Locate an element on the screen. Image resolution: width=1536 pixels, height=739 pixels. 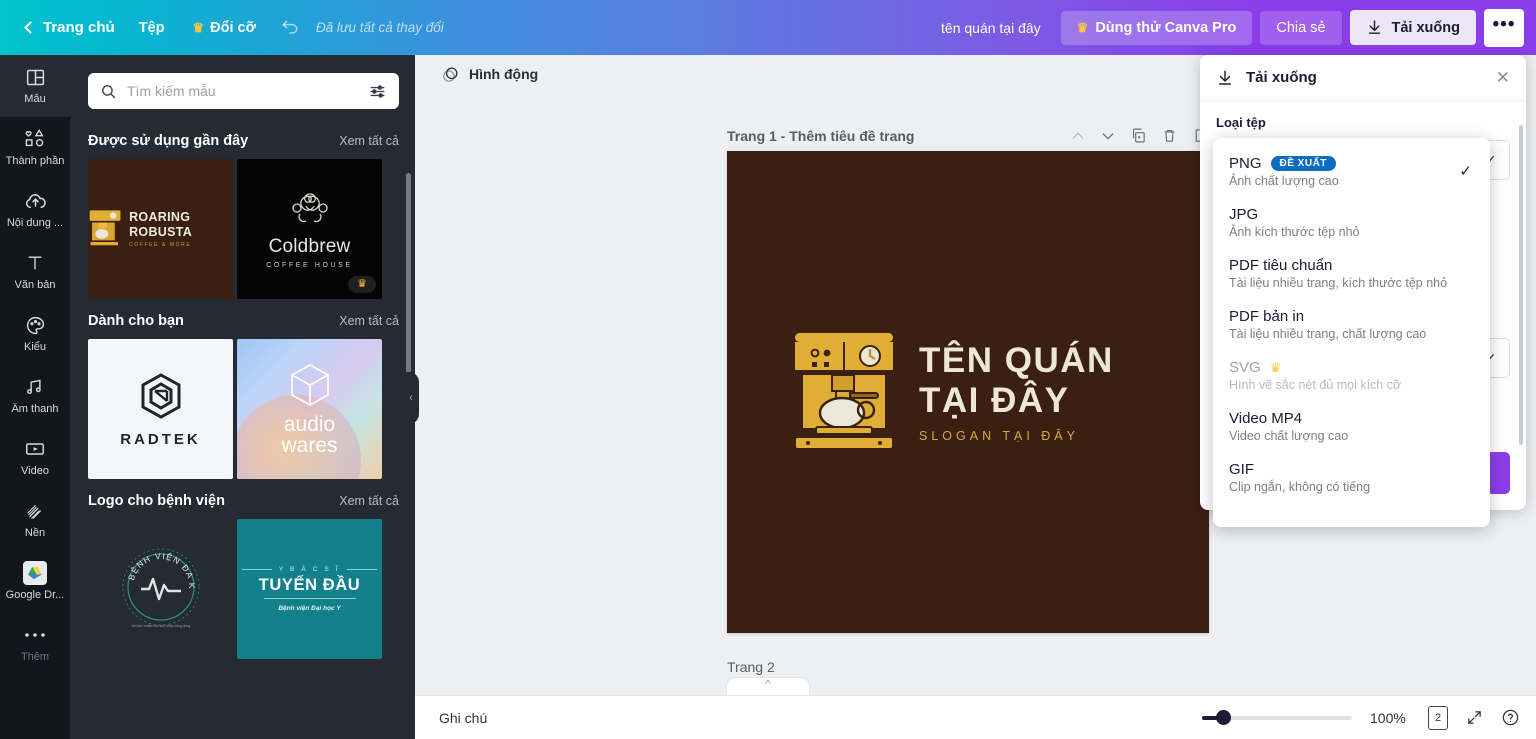
close-icon: ✕ is located at coordinates (1503, 77).